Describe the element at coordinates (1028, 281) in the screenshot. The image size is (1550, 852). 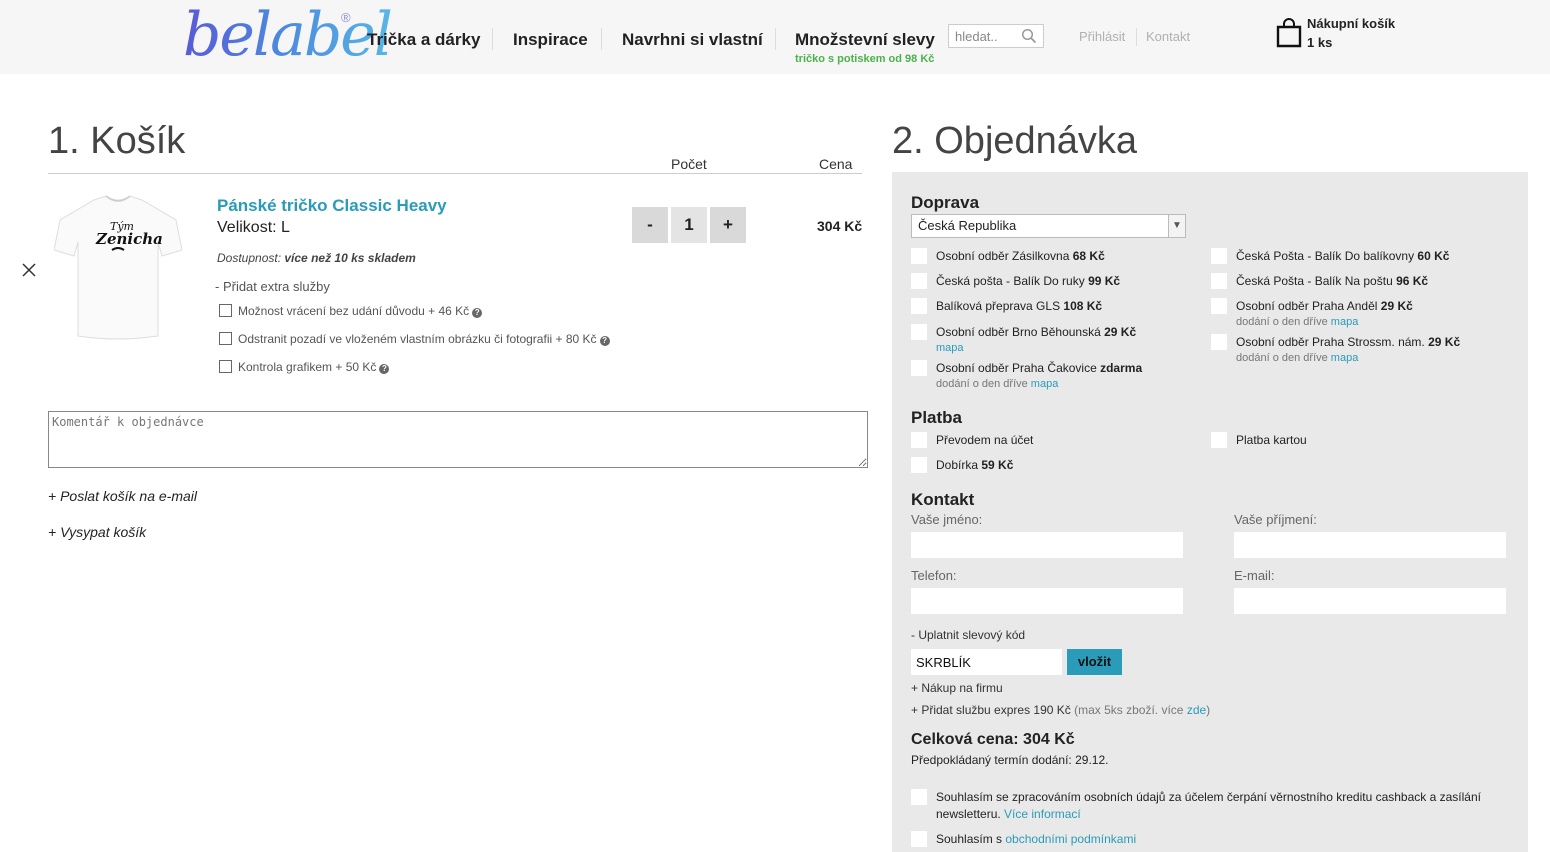
I see `shipping-option-do-ruky: Česká pošta - Balík Do ruky 99 Kč` at that location.